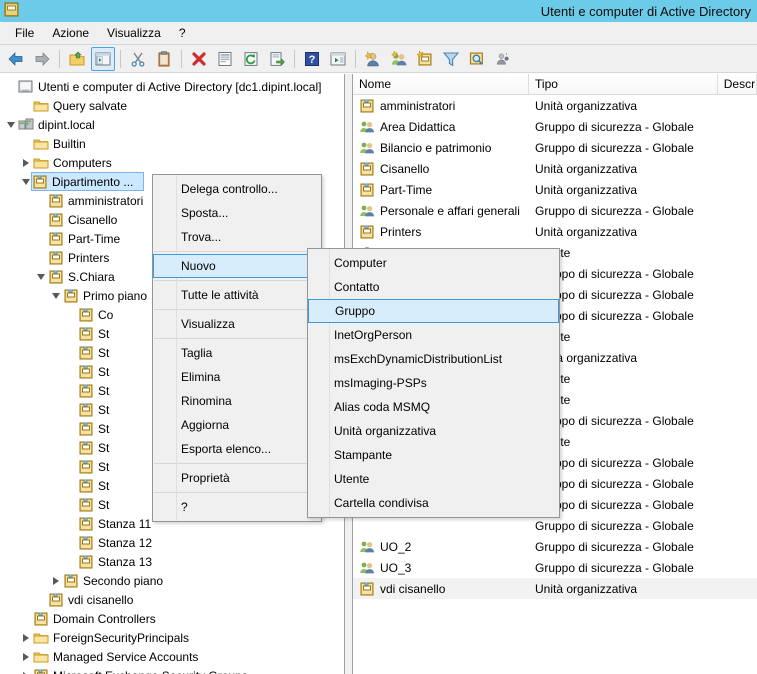  I want to click on tree-item-content: Secondo piano, so click(115, 581).